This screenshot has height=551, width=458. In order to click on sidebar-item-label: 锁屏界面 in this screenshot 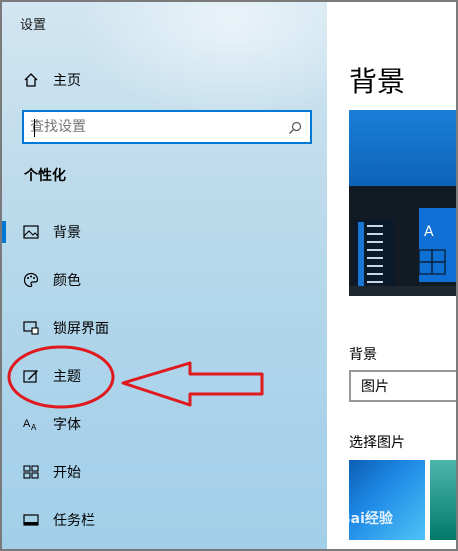, I will do `click(81, 329)`.